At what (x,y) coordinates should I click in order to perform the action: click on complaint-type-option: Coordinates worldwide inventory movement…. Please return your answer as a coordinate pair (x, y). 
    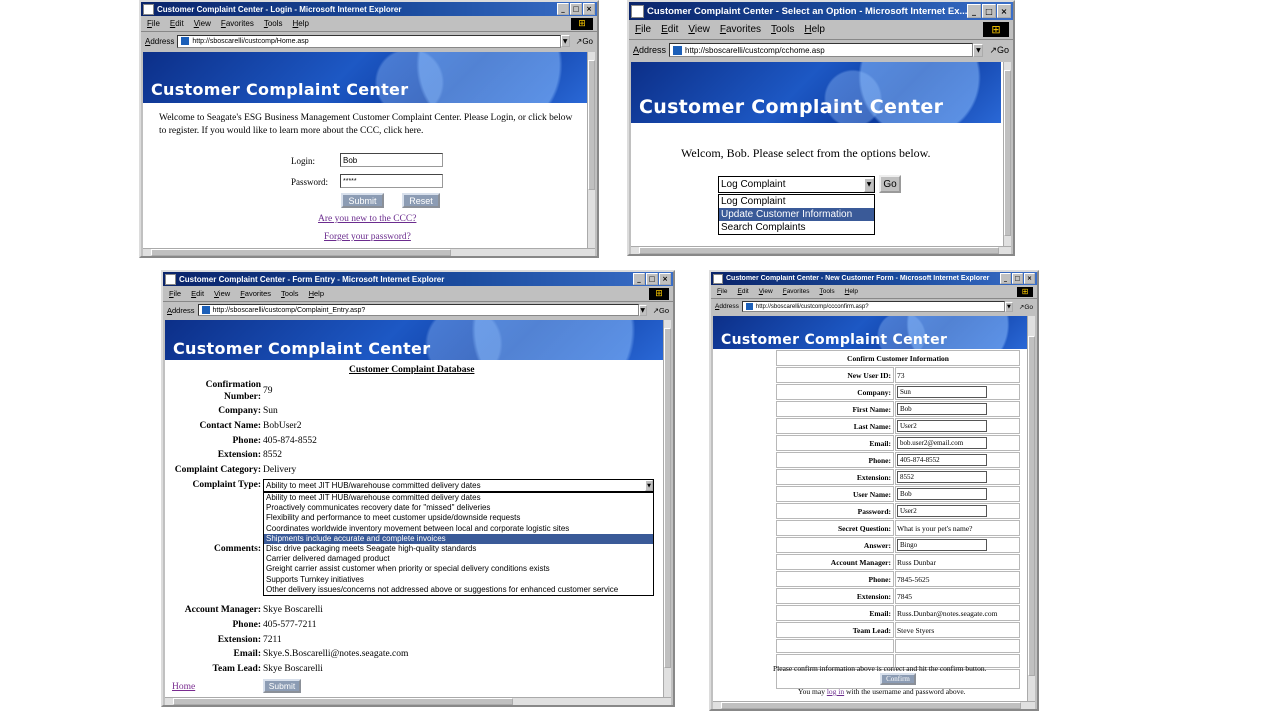
    Looking at the image, I should click on (458, 529).